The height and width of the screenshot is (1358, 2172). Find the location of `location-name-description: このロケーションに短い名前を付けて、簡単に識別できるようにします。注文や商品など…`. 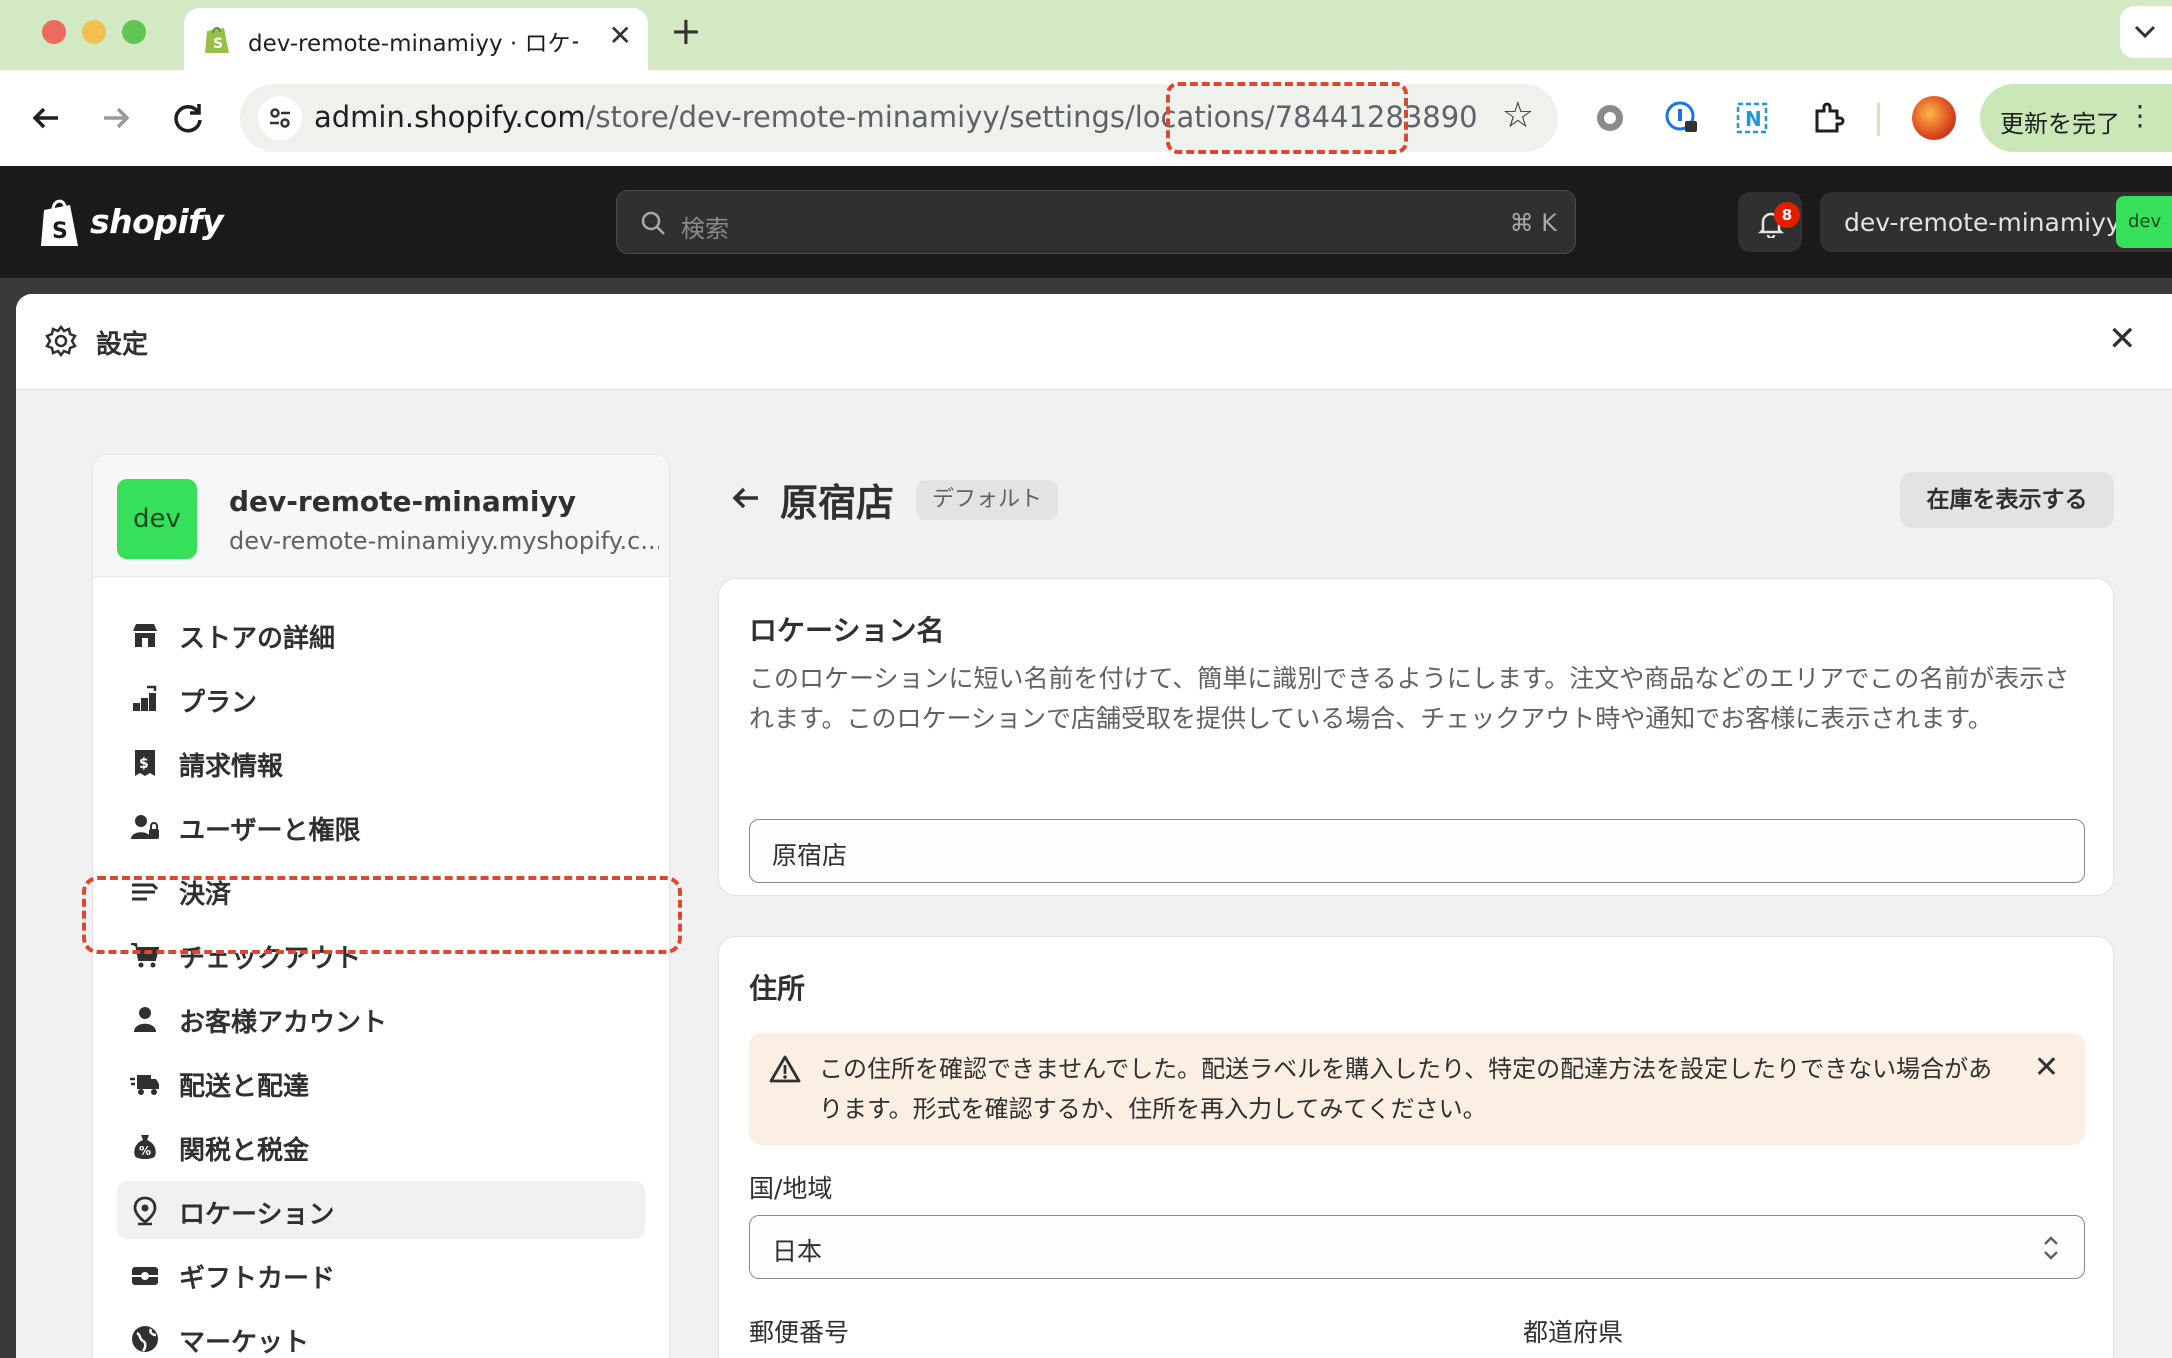

location-name-description: このロケーションに短い名前を付けて、簡単に識別できるようにします。注文や商品など… is located at coordinates (1409, 698).